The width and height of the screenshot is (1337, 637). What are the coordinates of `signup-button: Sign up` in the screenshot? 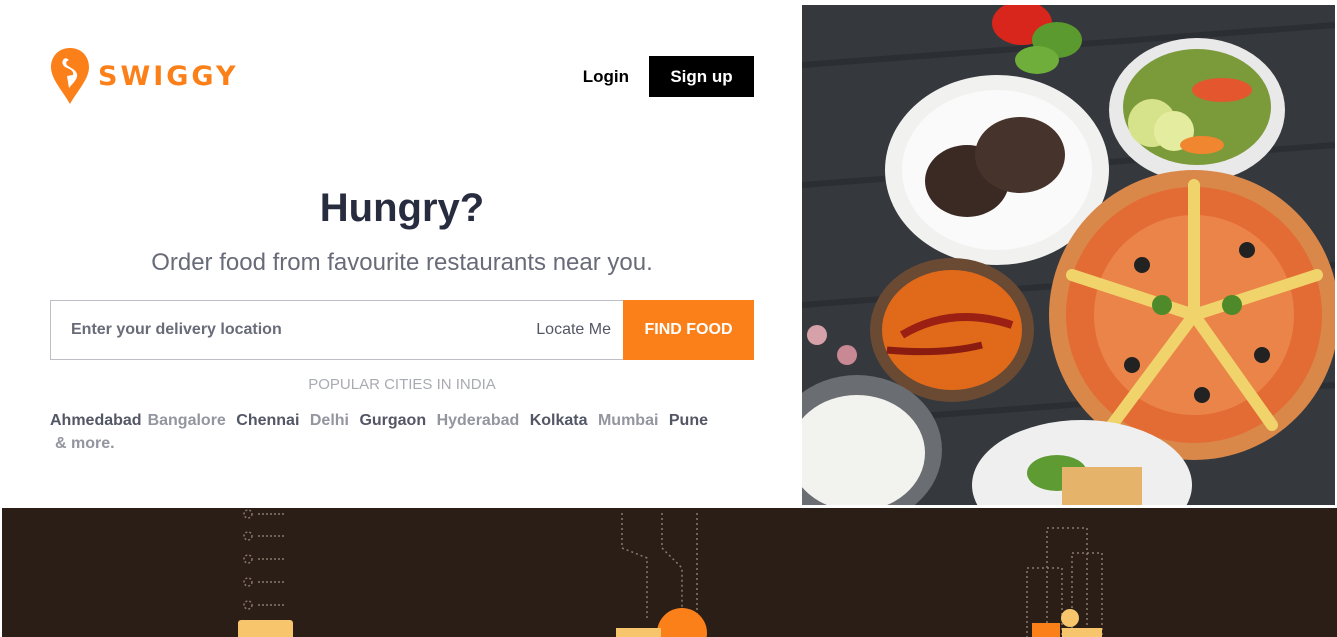 It's located at (701, 76).